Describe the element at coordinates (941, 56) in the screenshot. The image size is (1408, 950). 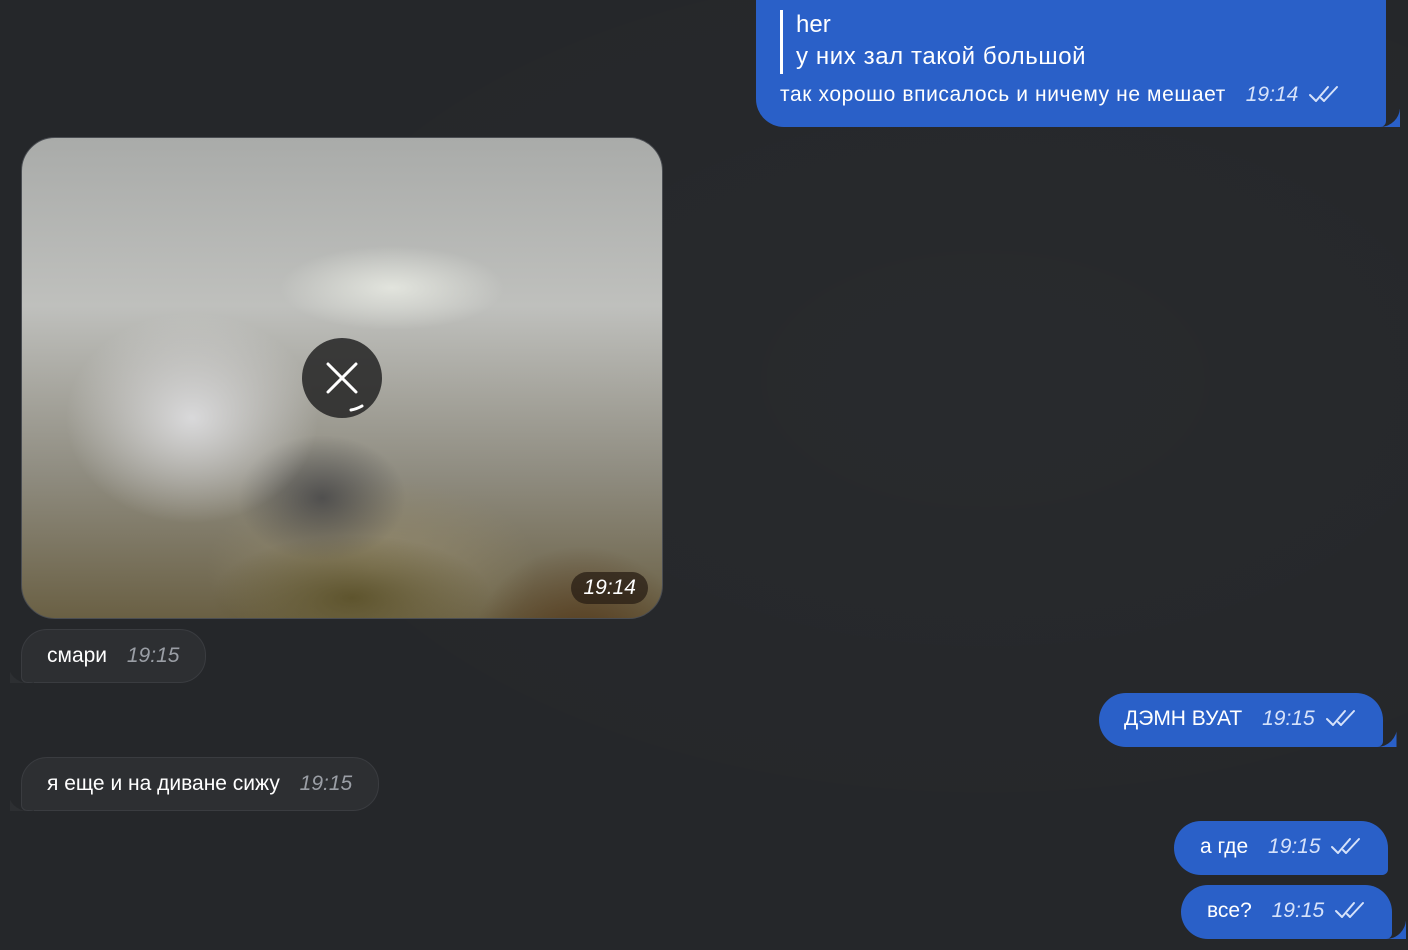
I see `reply-quote-text: у них зал такой большой` at that location.